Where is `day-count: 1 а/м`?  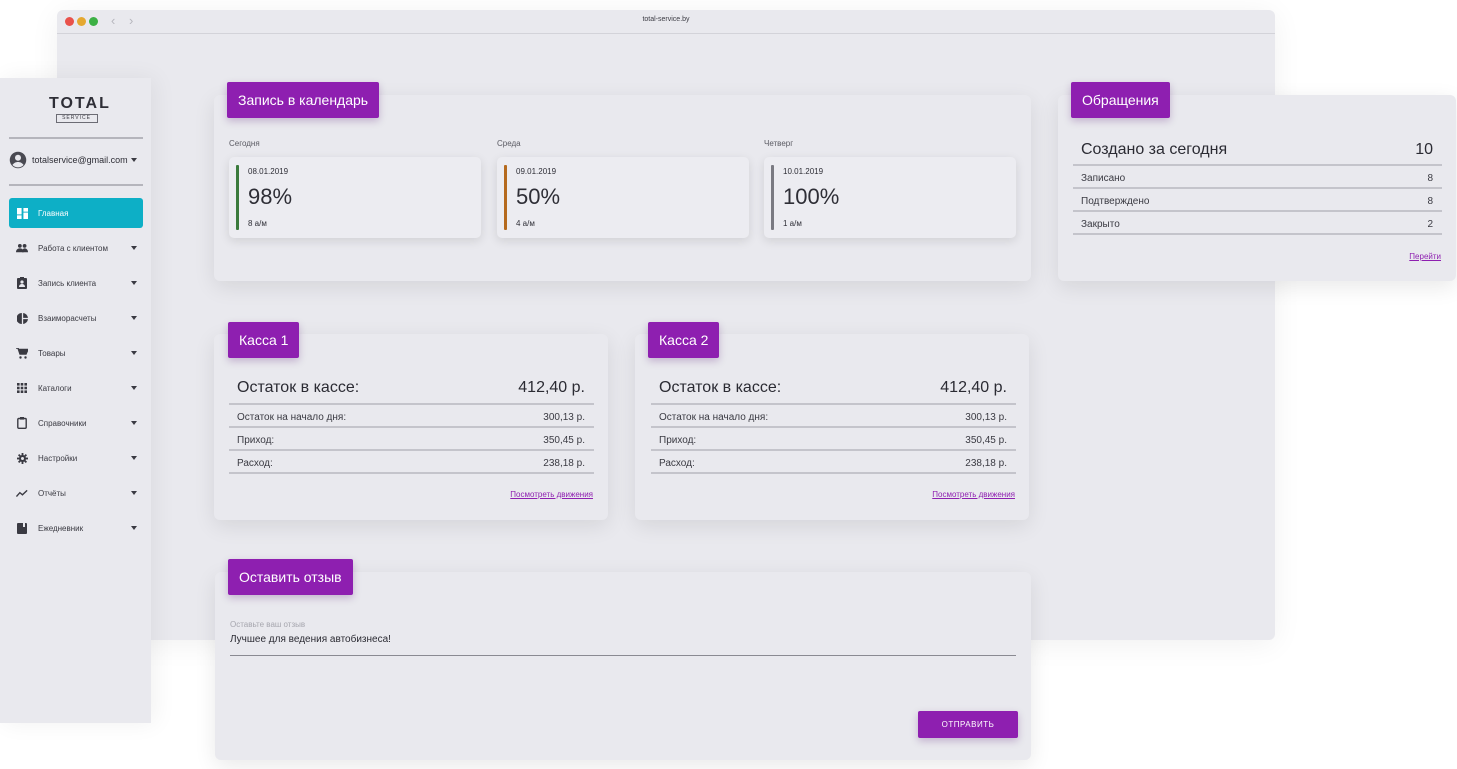
day-count: 1 а/м is located at coordinates (792, 223).